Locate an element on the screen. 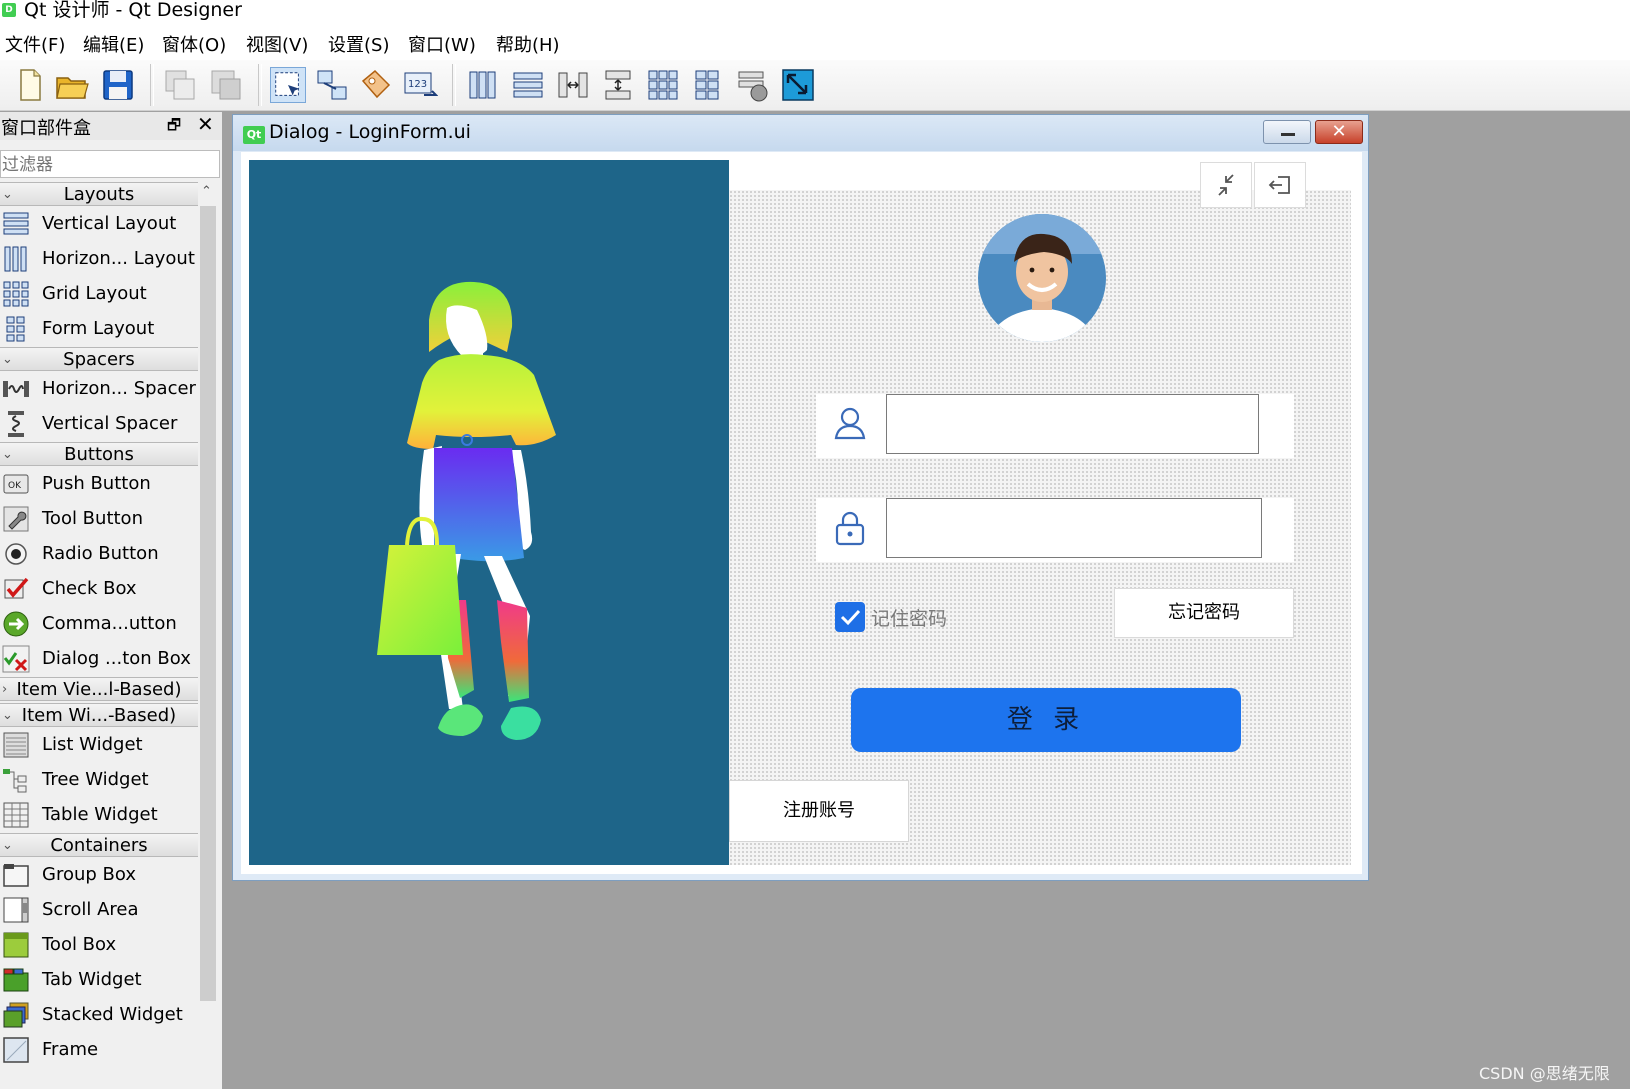 This screenshot has width=1630, height=1089. remember-password-label: 记住密码 is located at coordinates (909, 619).